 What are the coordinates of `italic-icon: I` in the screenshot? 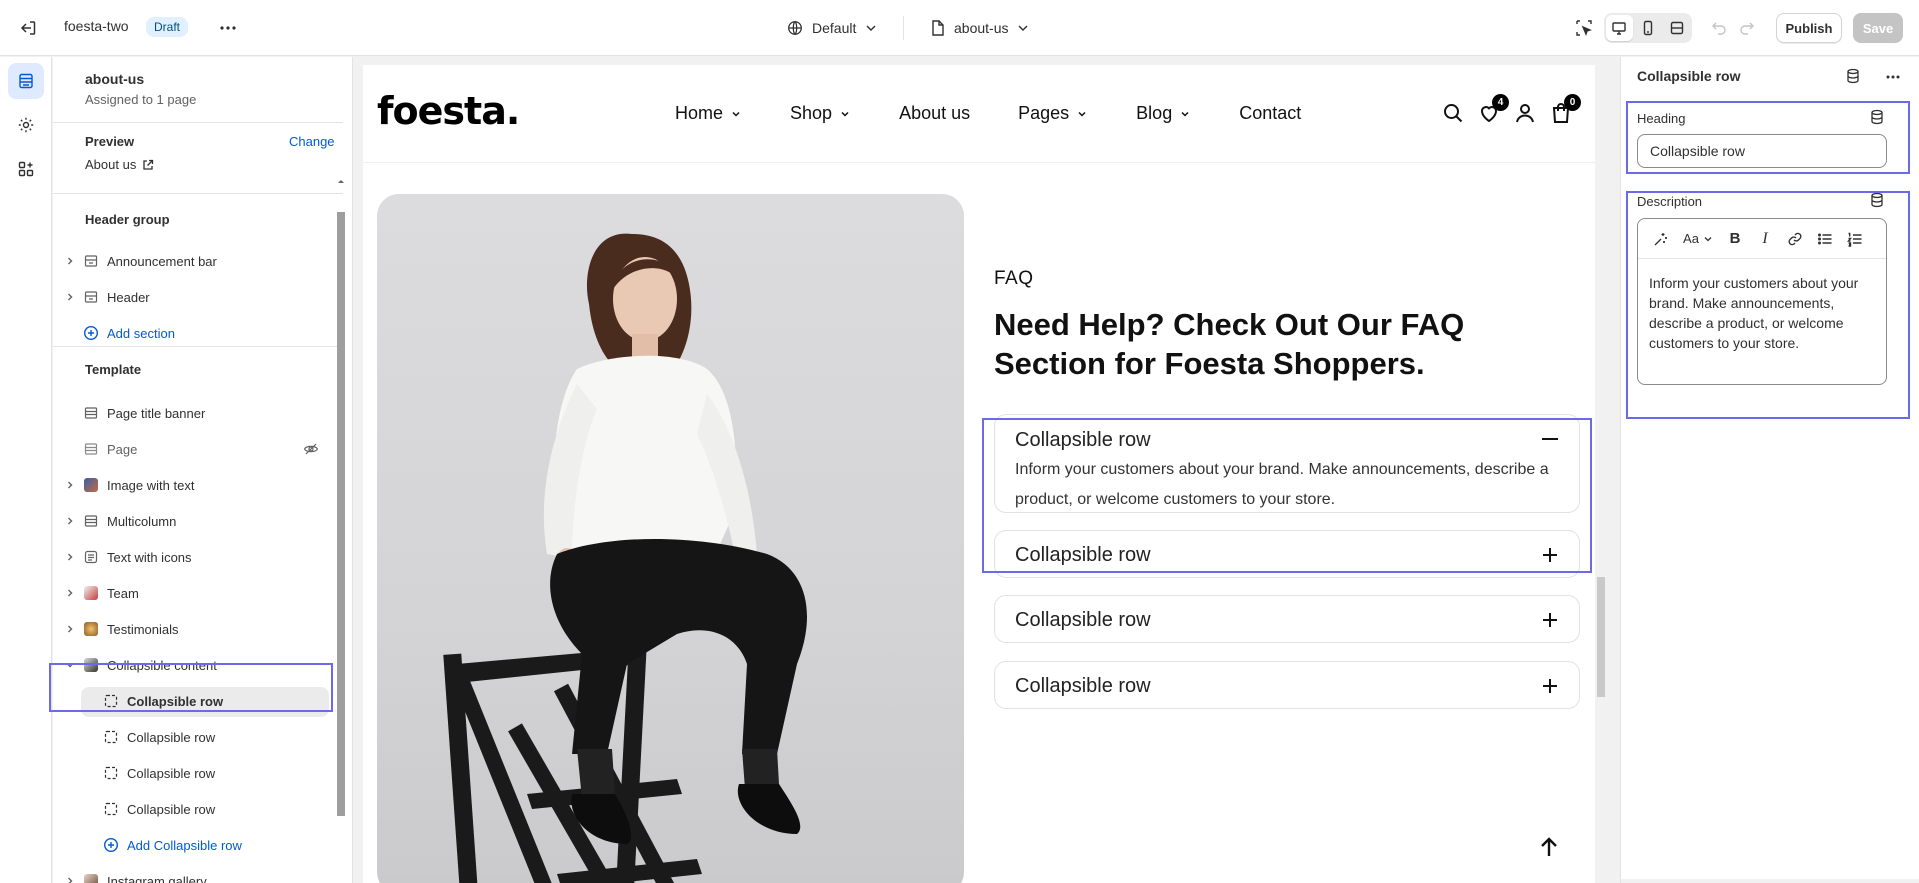 It's located at (1765, 239).